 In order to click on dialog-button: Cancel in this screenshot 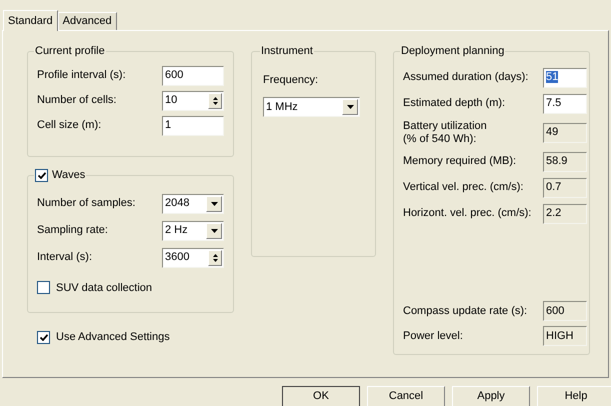, I will do `click(406, 396)`.